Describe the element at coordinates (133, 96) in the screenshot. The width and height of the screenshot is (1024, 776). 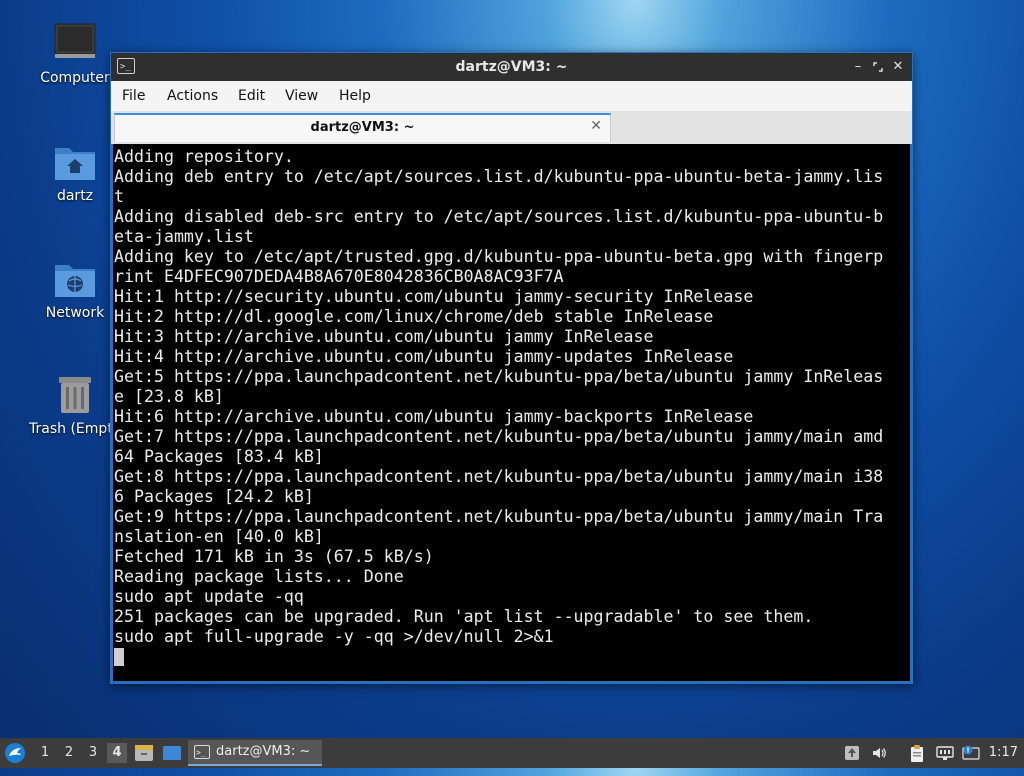
I see `menu-file: File` at that location.